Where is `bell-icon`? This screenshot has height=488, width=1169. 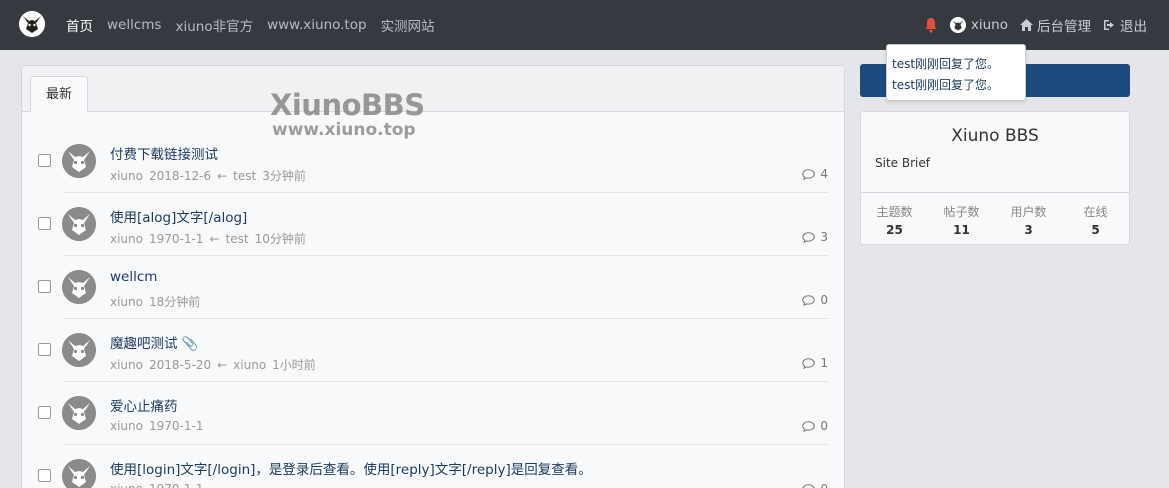
bell-icon is located at coordinates (931, 25).